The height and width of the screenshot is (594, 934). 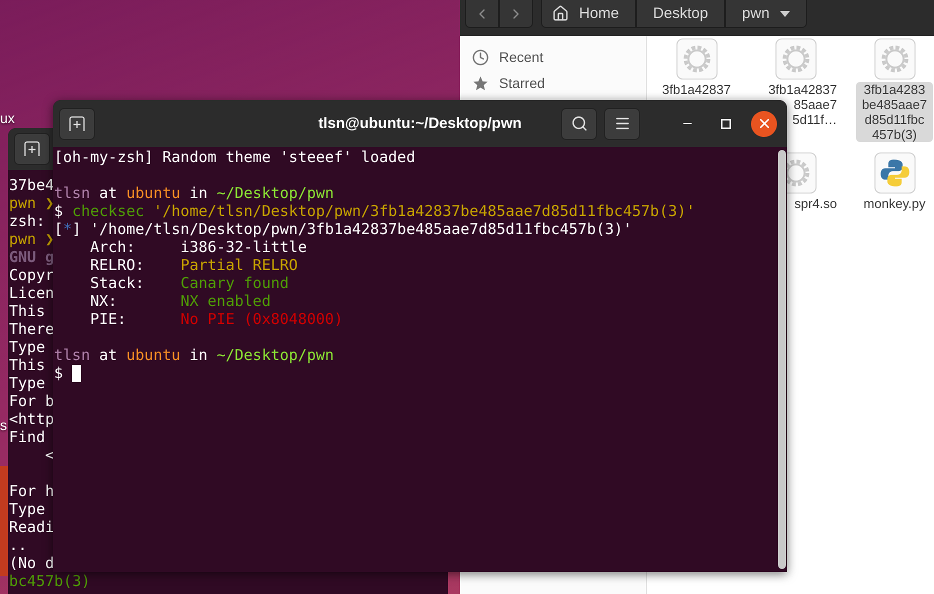 What do you see at coordinates (59, 373) in the screenshot?
I see `terminal-line: $` at bounding box center [59, 373].